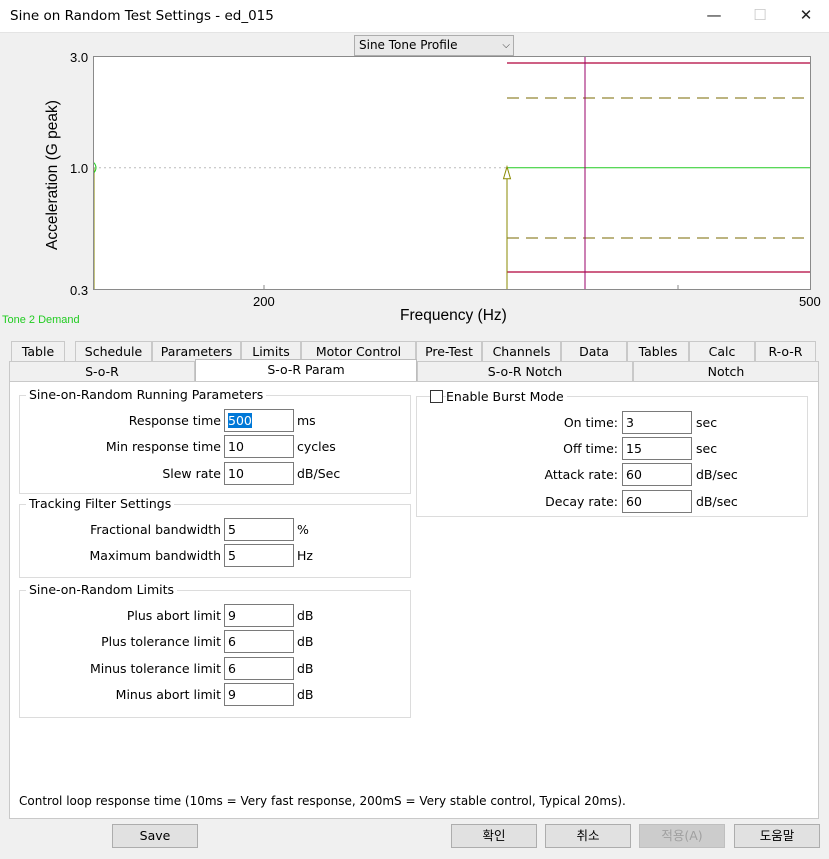 The width and height of the screenshot is (829, 859). What do you see at coordinates (113, 351) in the screenshot?
I see `tab-schedule: Schedule` at bounding box center [113, 351].